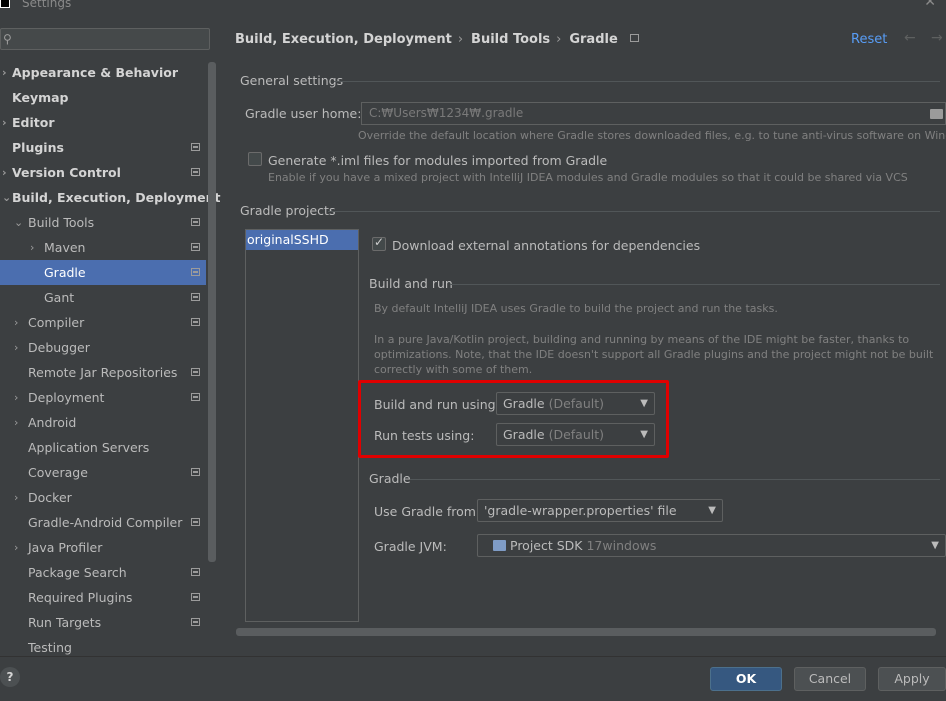  I want to click on back-arrow-icon: ←, so click(910, 38).